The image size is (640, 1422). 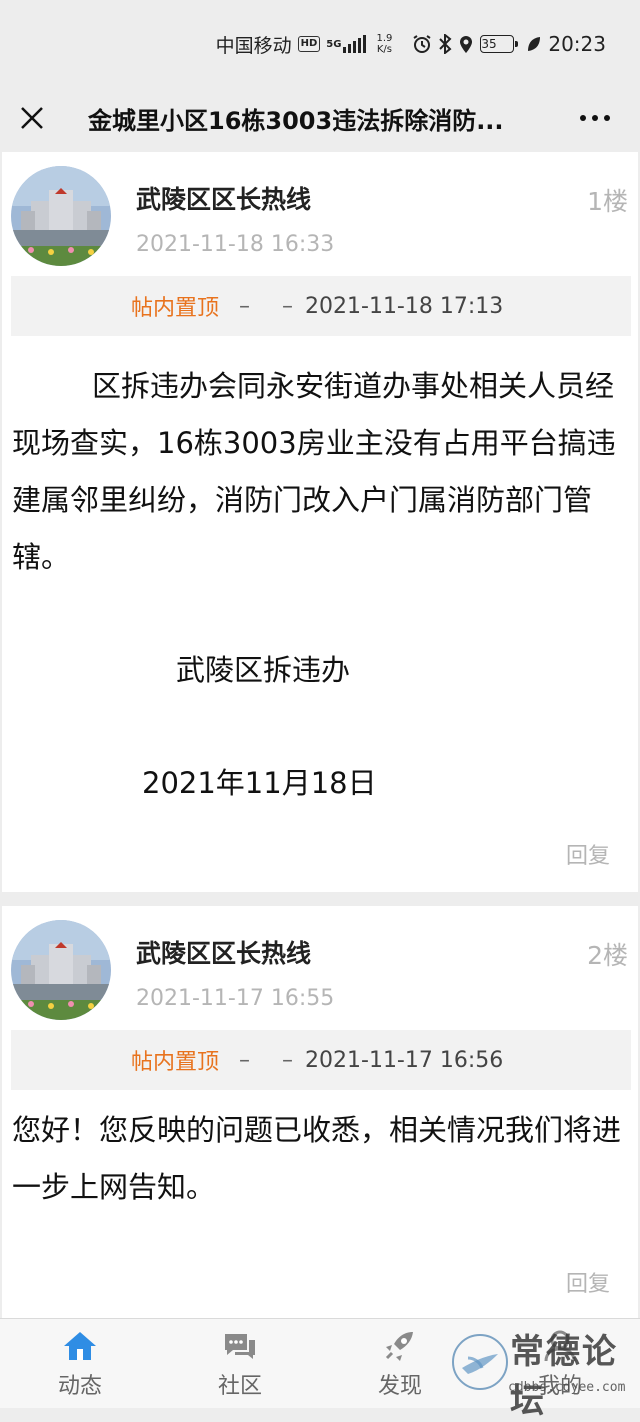 What do you see at coordinates (79, 1386) in the screenshot?
I see `tab-label: 动态` at bounding box center [79, 1386].